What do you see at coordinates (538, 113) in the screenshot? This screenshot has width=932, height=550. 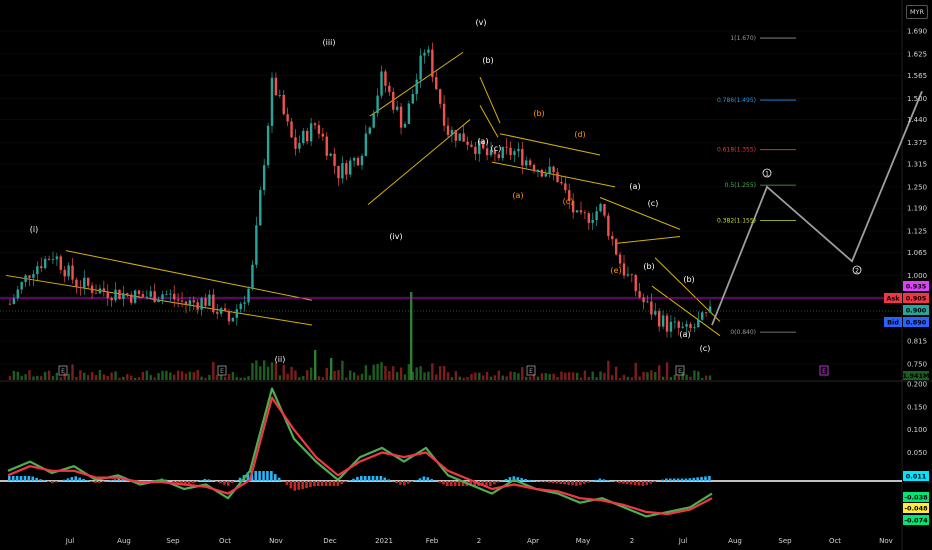 I see `wave-label: (b)` at bounding box center [538, 113].